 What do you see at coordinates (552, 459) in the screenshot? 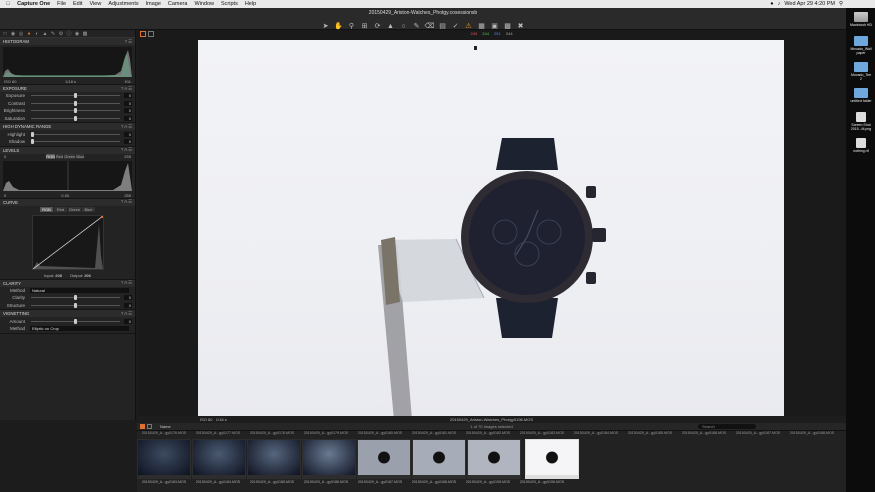
I see `thumbnail-selected` at bounding box center [552, 459].